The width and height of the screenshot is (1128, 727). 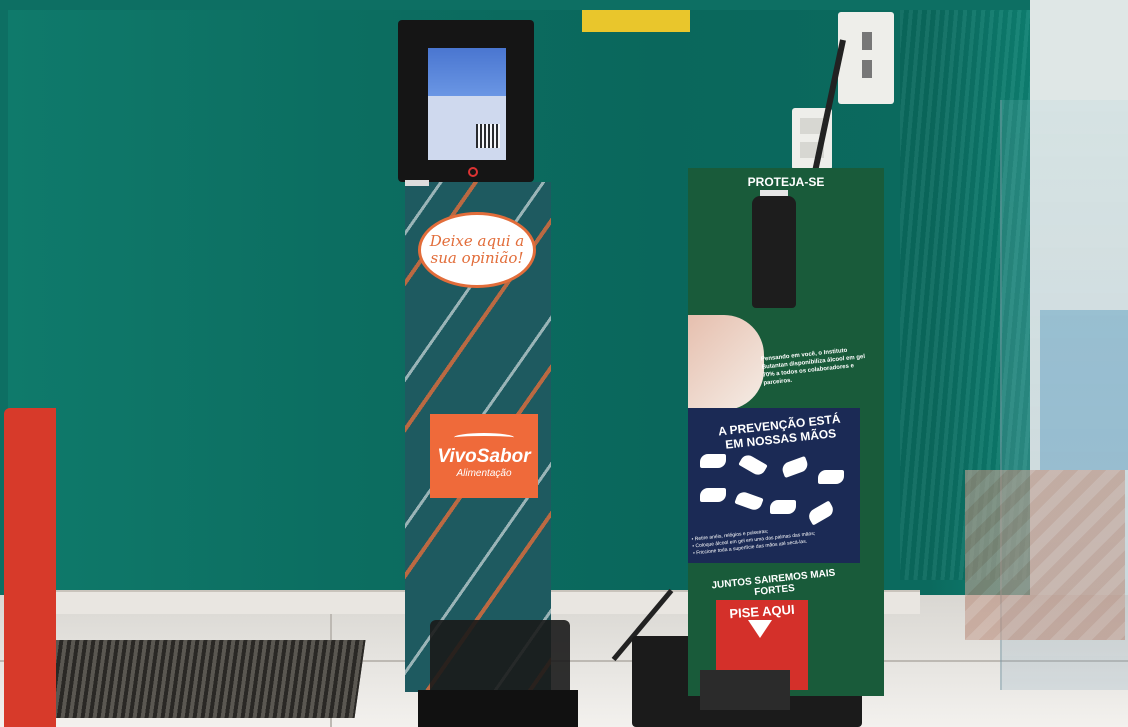 What do you see at coordinates (484, 473) in the screenshot?
I see `brand-subtitle: Alimentação` at bounding box center [484, 473].